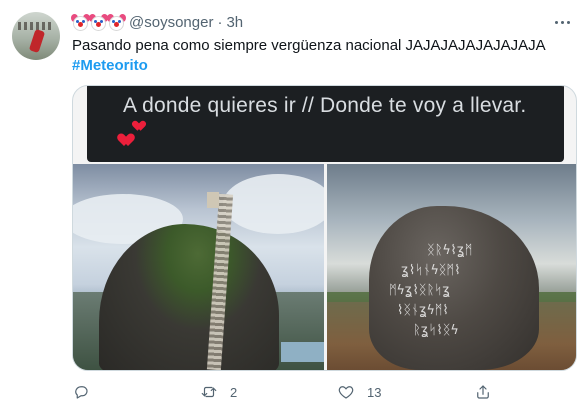  What do you see at coordinates (346, 392) in the screenshot?
I see `heart-outline-icon` at bounding box center [346, 392].